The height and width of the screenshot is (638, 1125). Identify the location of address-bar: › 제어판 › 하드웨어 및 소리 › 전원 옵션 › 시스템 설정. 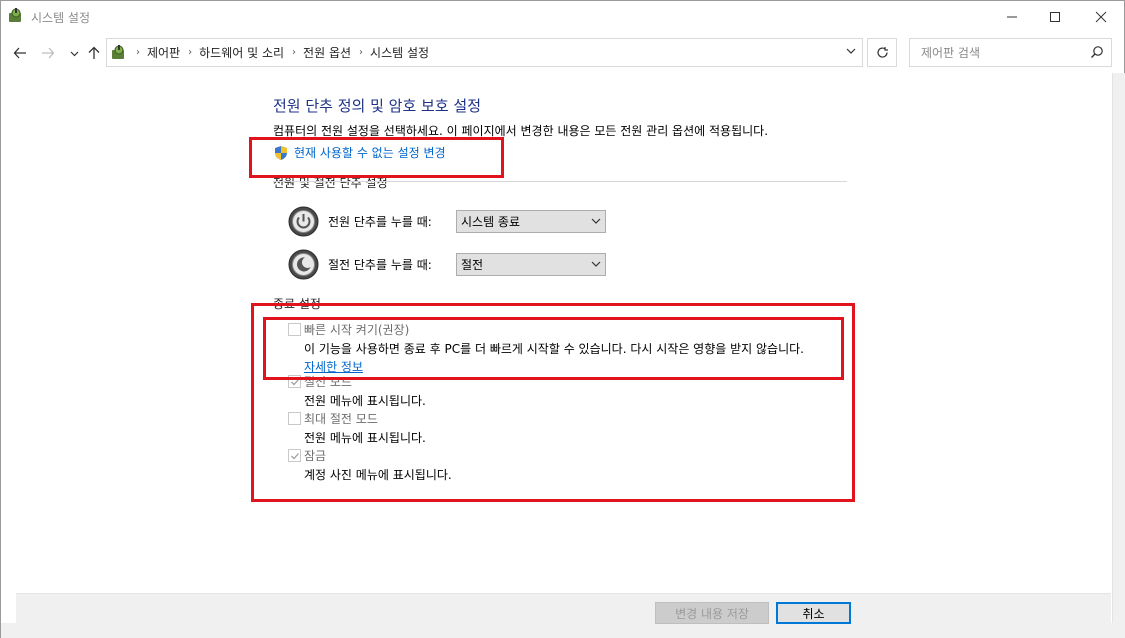
(484, 52).